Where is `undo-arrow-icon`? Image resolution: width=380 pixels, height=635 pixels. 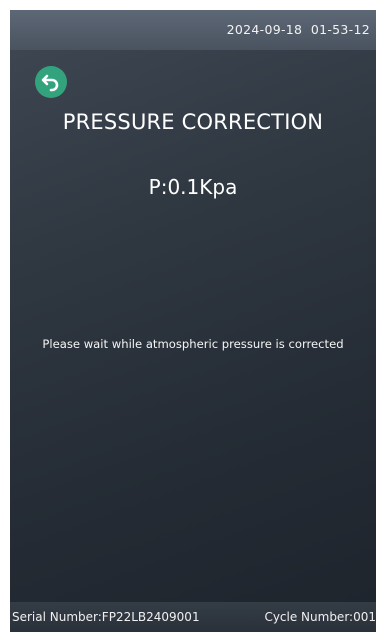 undo-arrow-icon is located at coordinates (50, 83).